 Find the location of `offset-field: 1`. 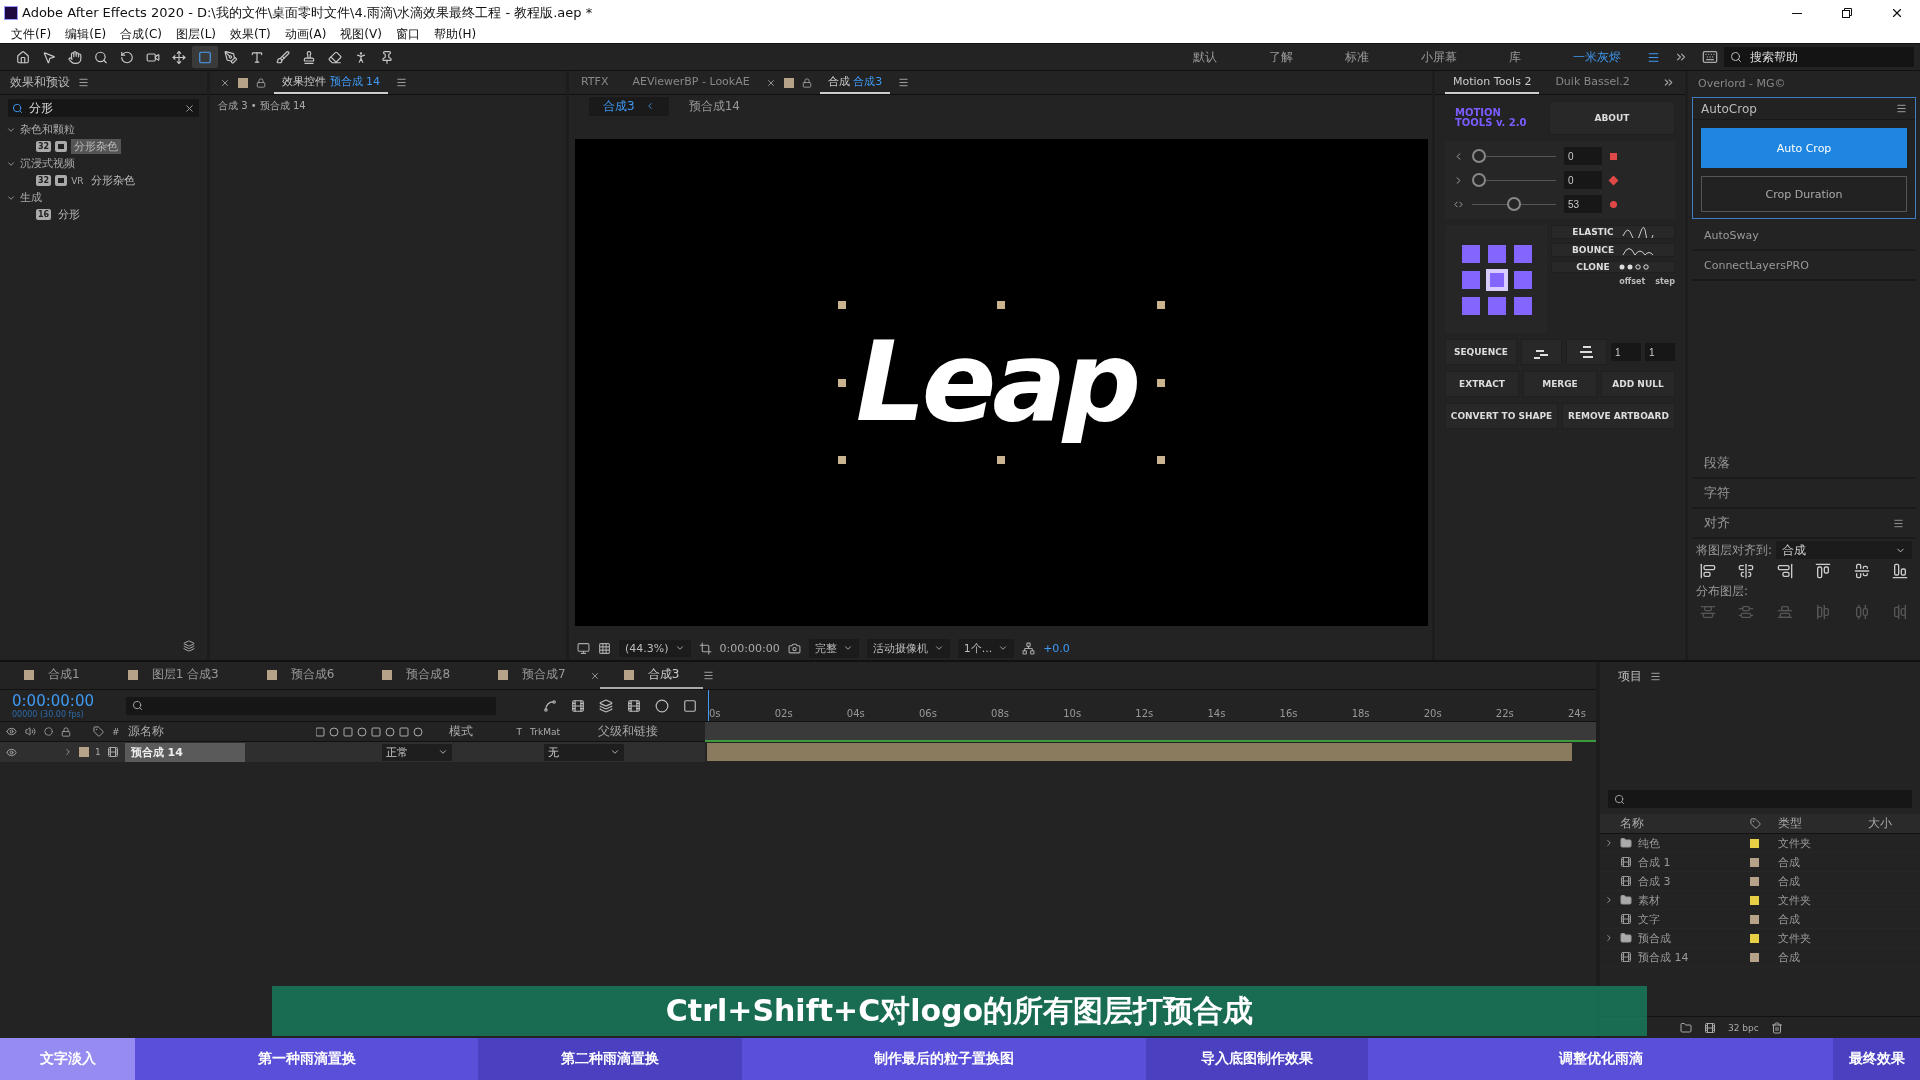

offset-field: 1 is located at coordinates (1626, 352).